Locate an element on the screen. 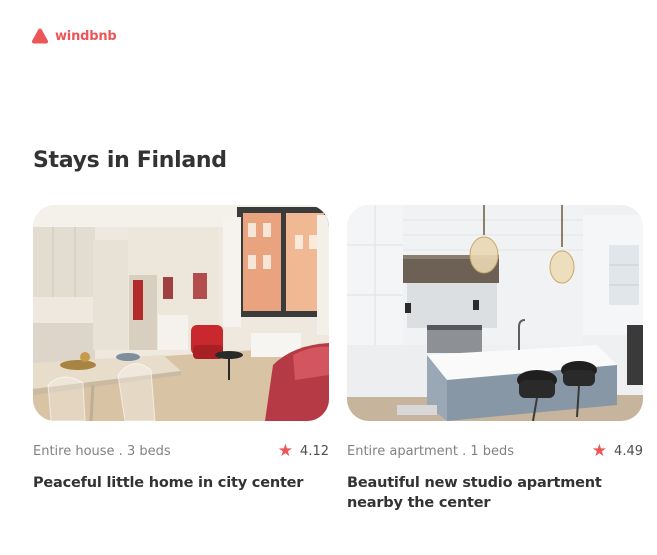  logo-text: windbnb is located at coordinates (86, 36).